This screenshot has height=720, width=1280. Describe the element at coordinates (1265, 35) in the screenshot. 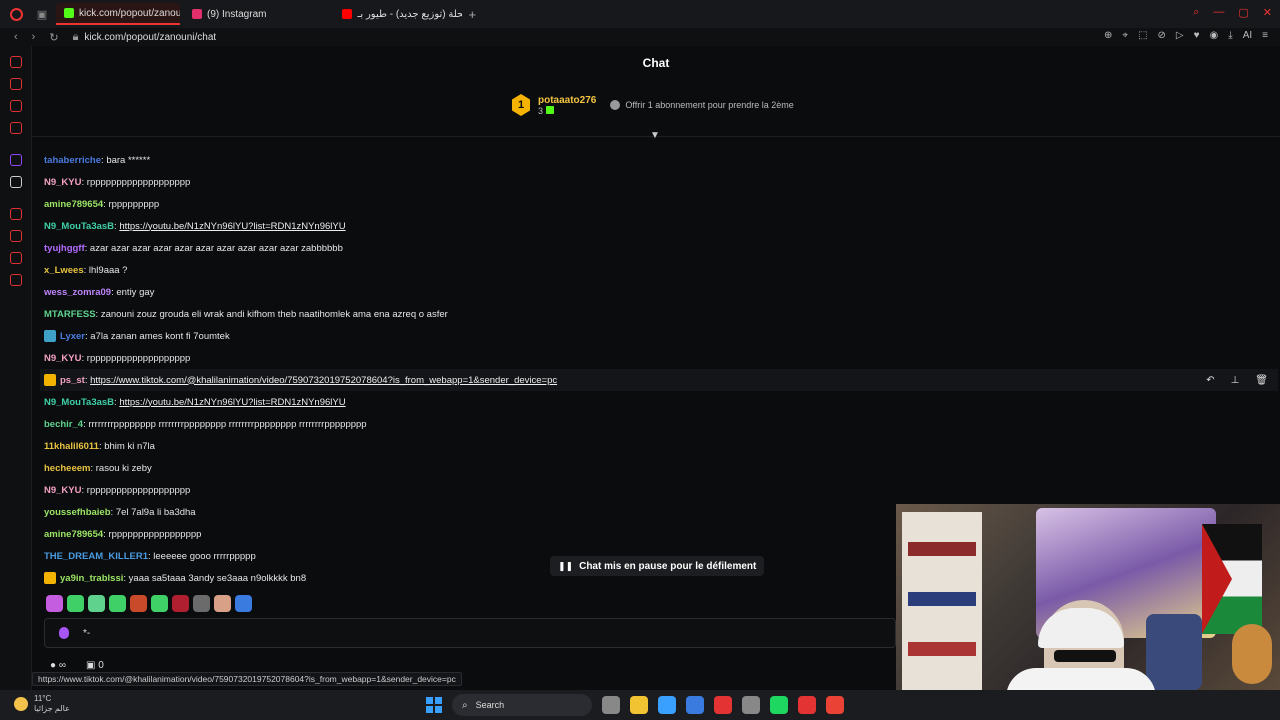

I see `menu-icon: ≡` at that location.